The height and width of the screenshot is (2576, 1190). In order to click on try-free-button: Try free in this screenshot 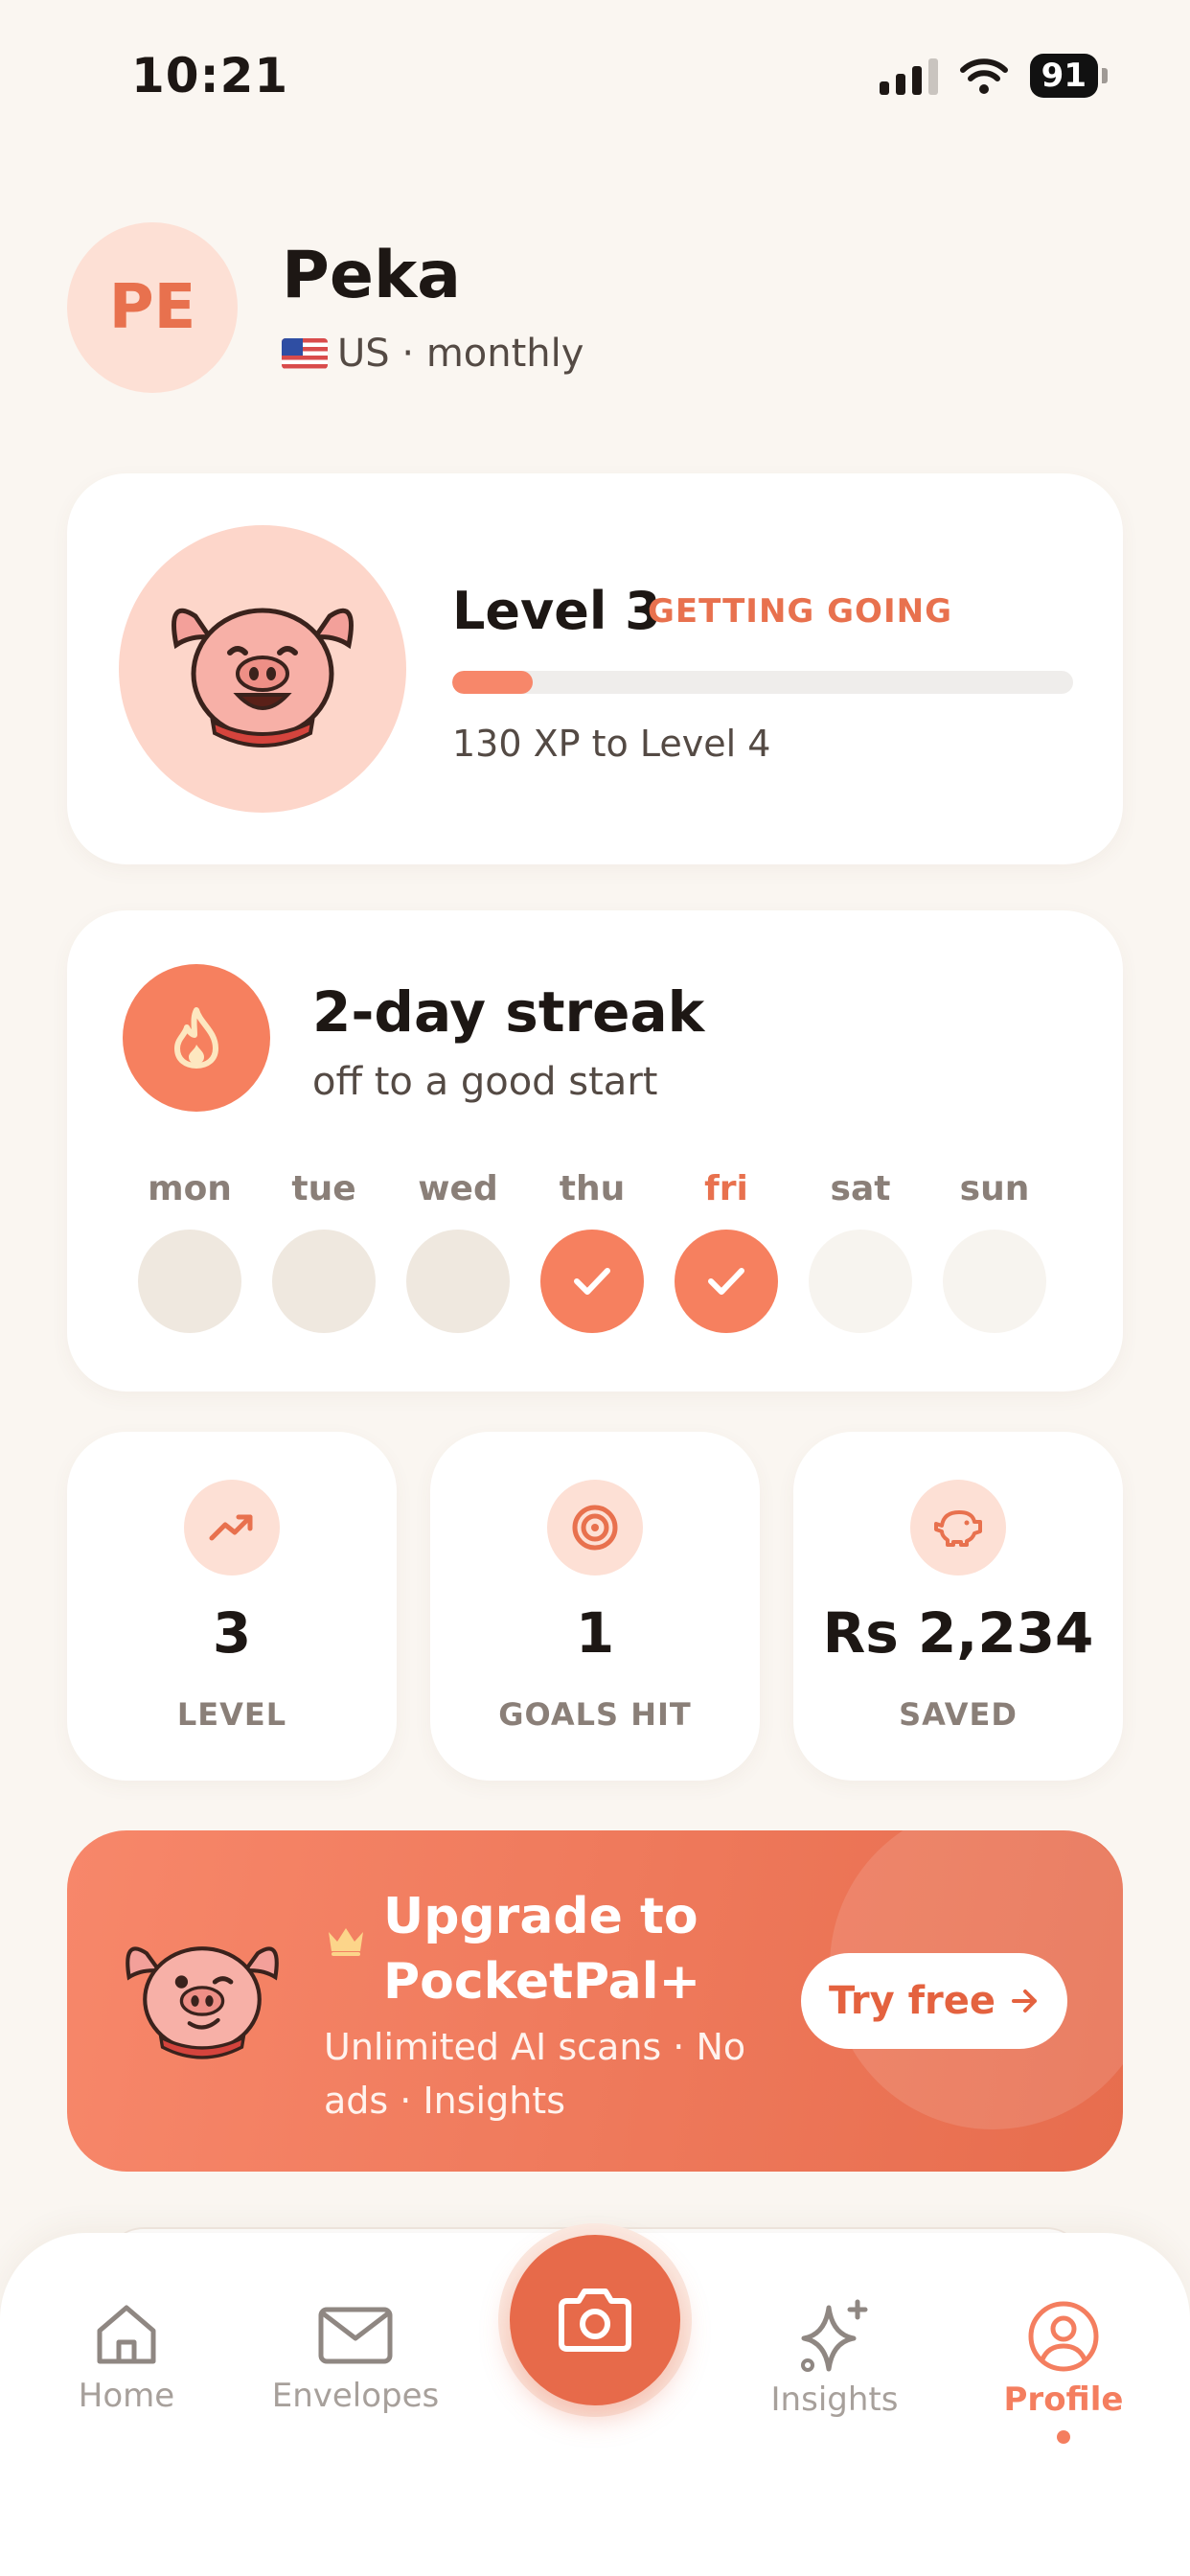, I will do `click(934, 2001)`.